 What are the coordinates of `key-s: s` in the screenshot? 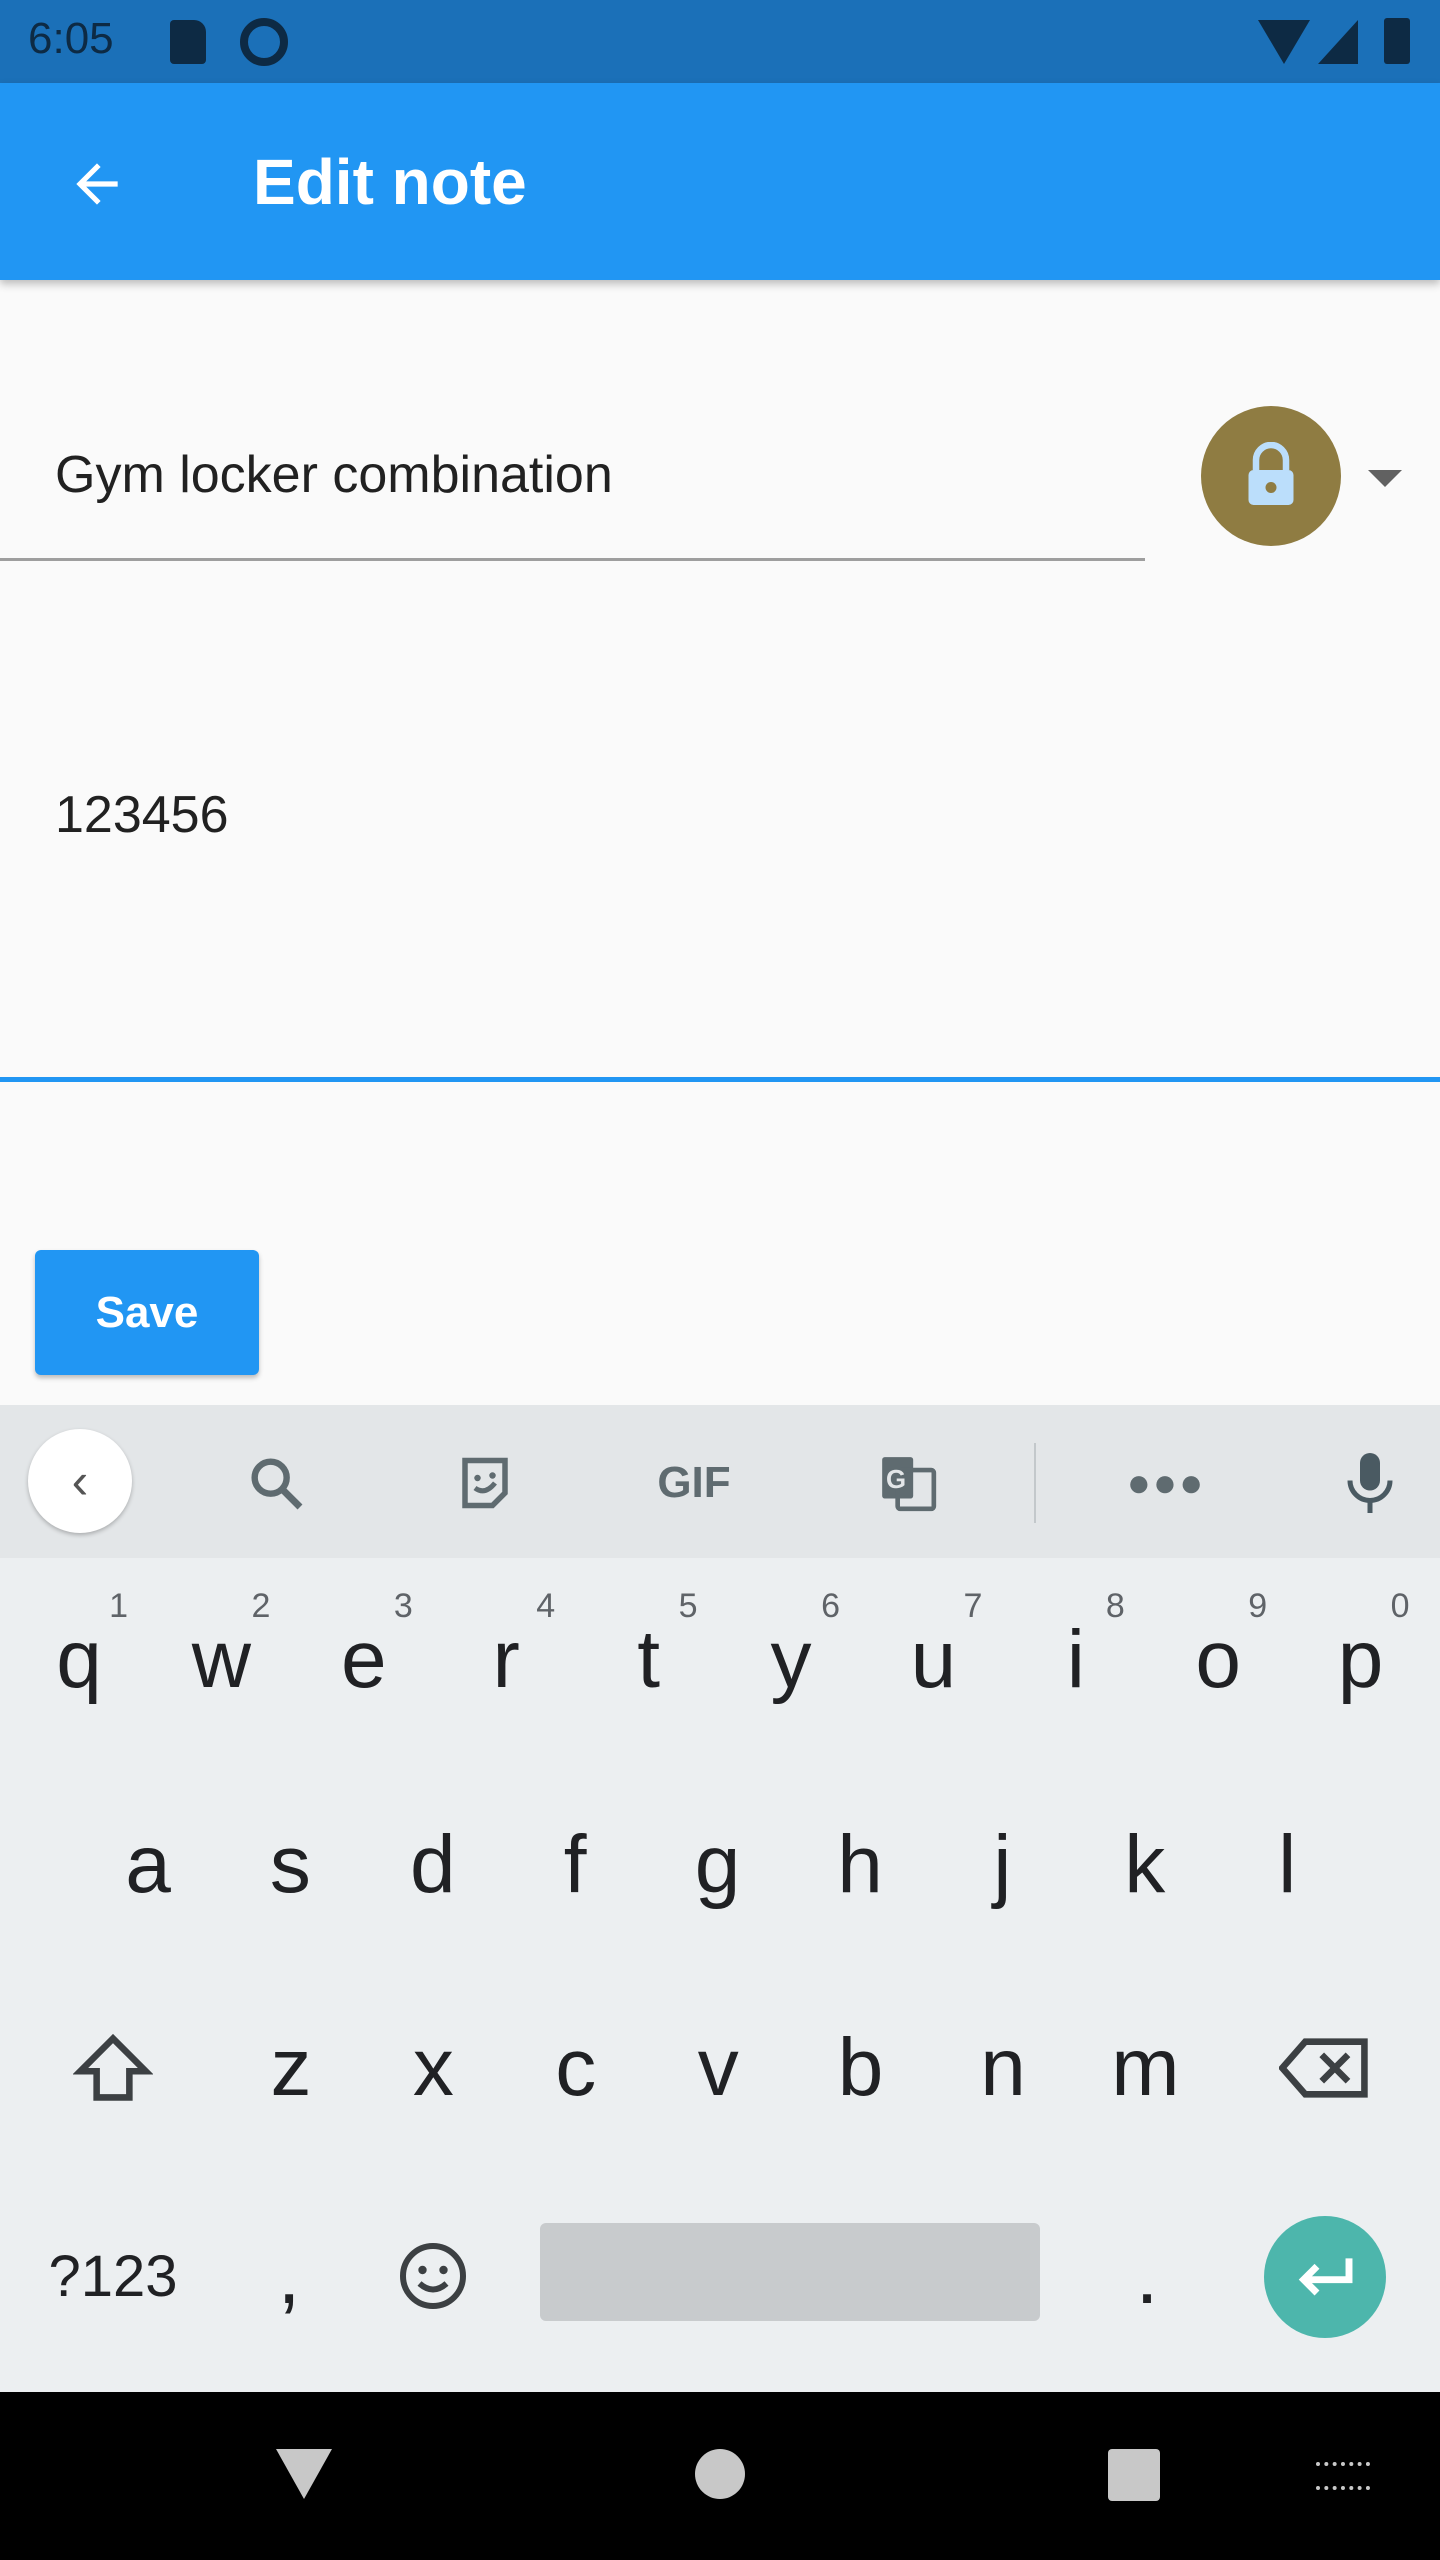 It's located at (290, 1865).